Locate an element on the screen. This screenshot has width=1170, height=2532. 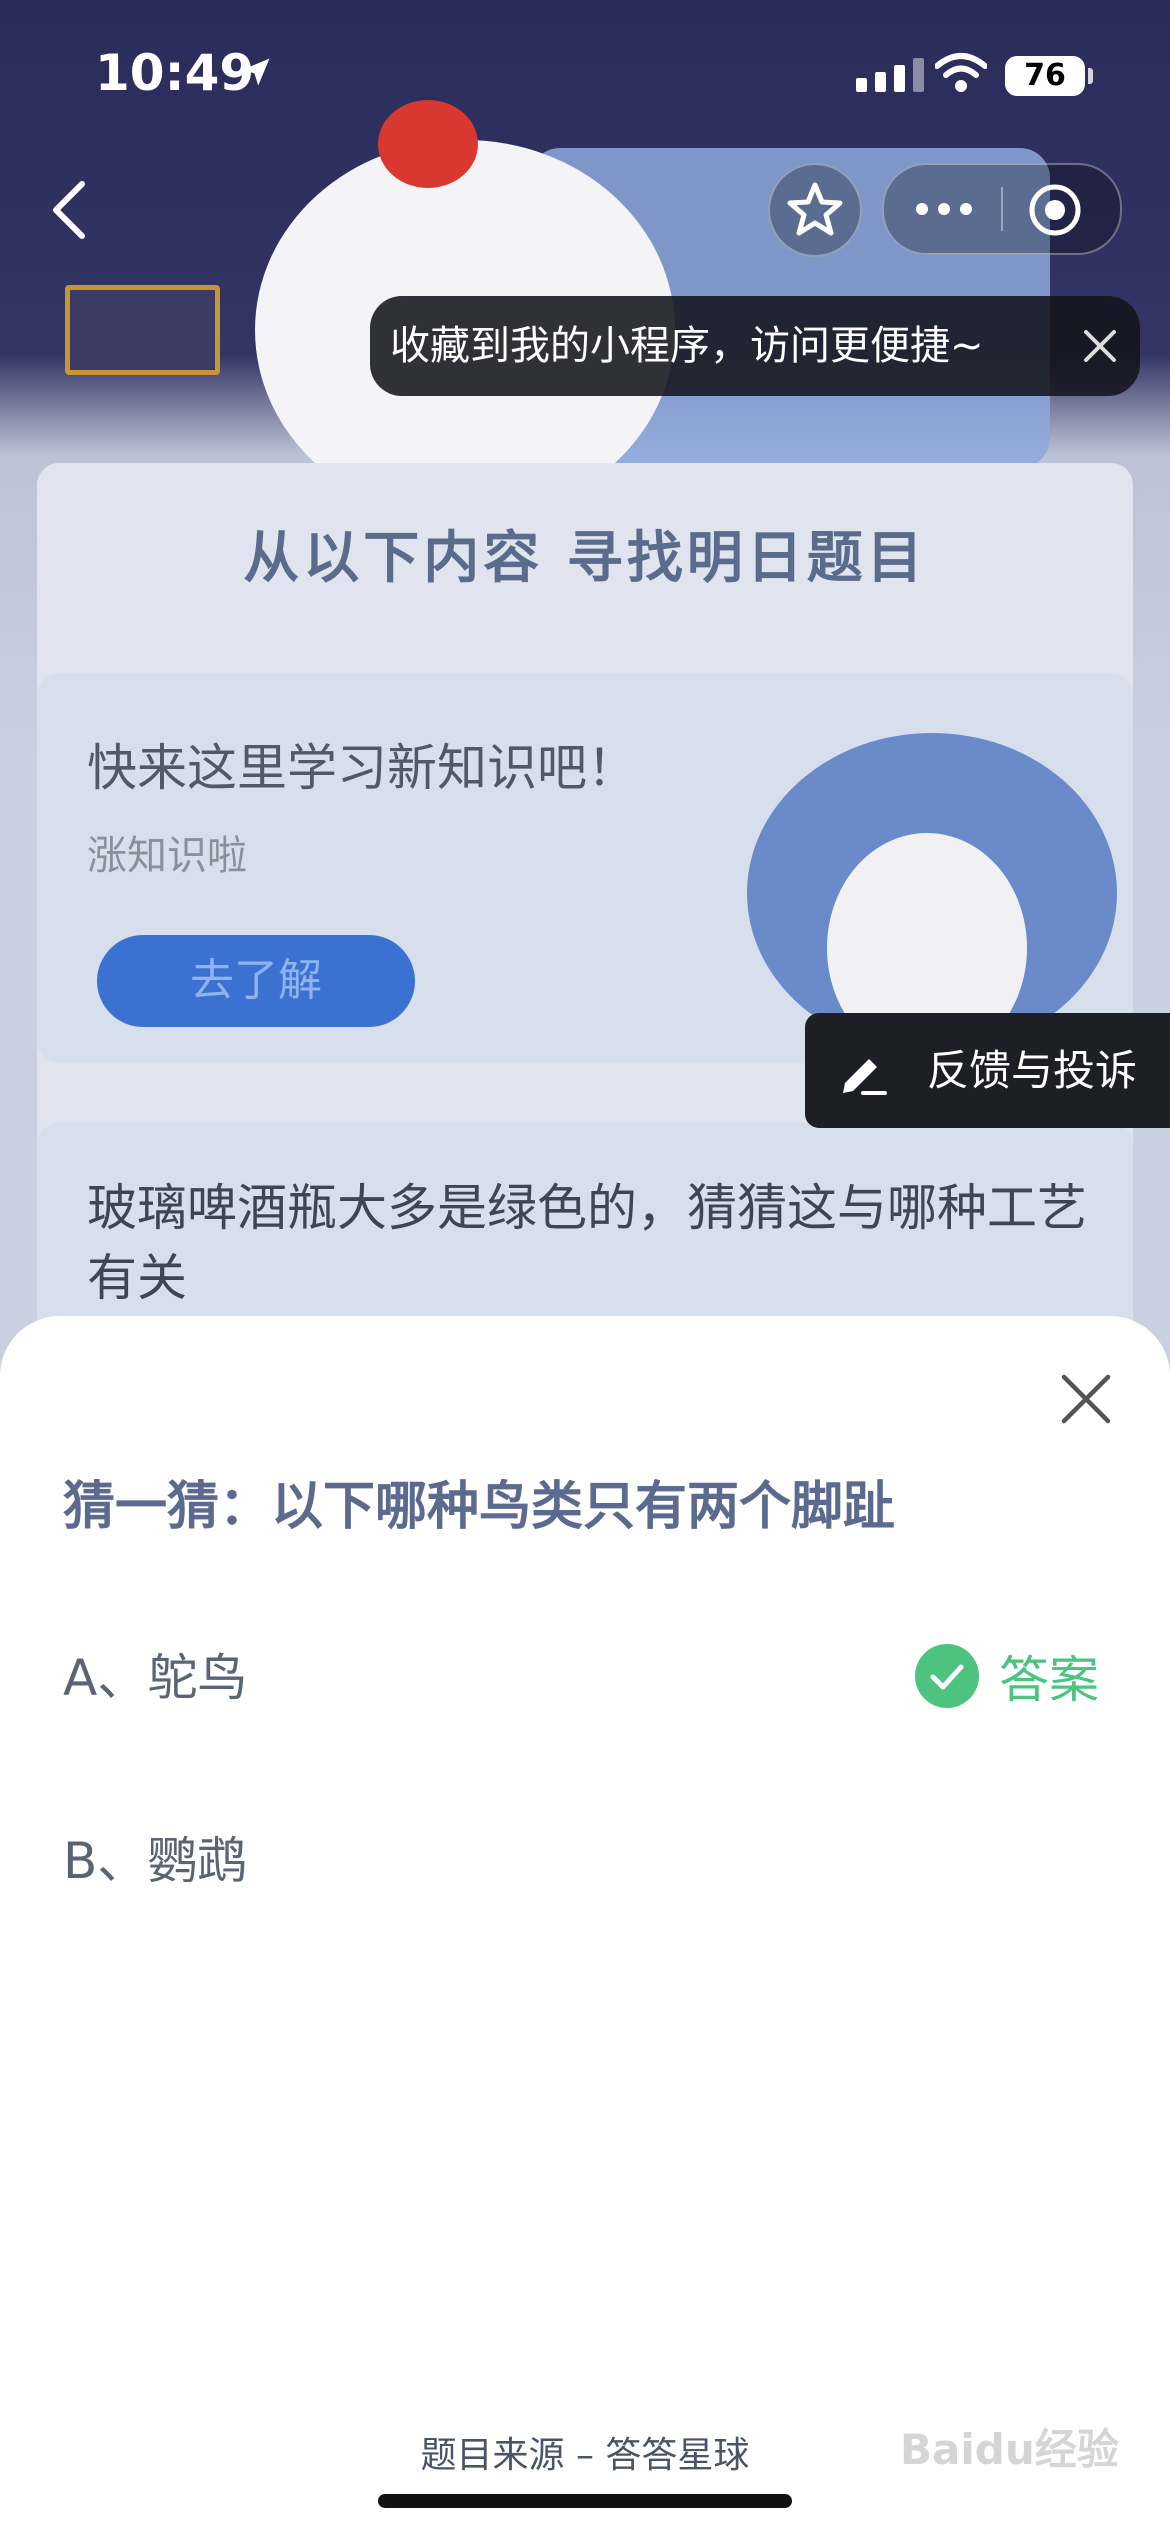
check-icon is located at coordinates (947, 1676).